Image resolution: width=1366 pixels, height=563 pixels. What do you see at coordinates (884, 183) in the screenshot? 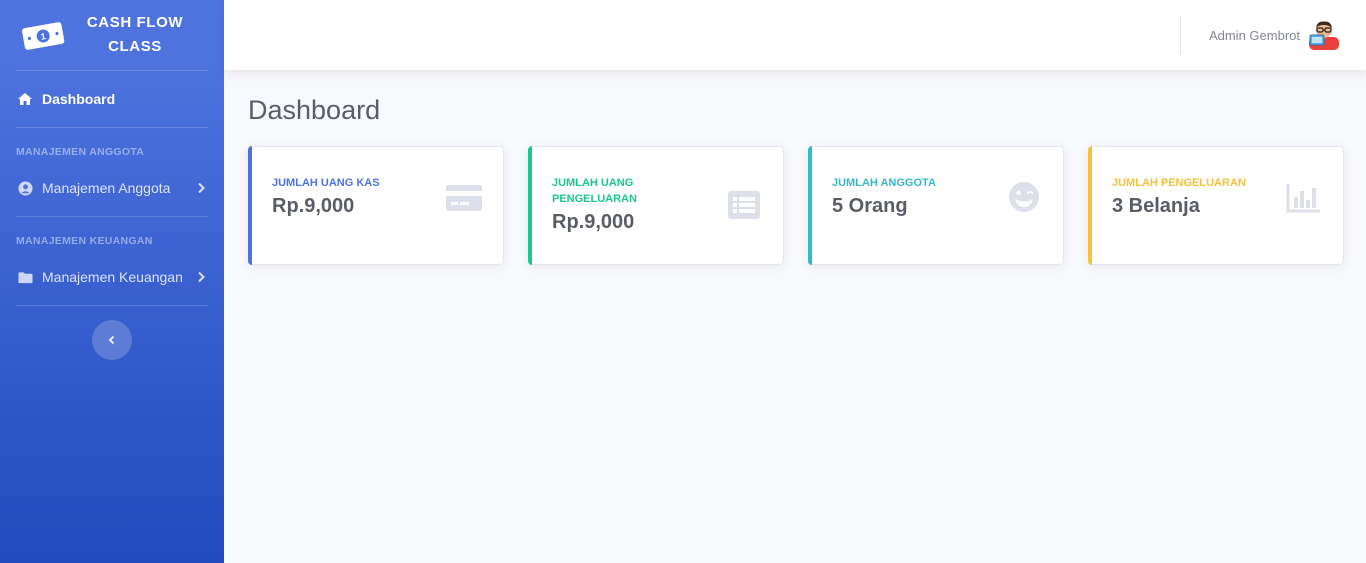
I see `card-label: JUMLAH ANGGOTA` at bounding box center [884, 183].